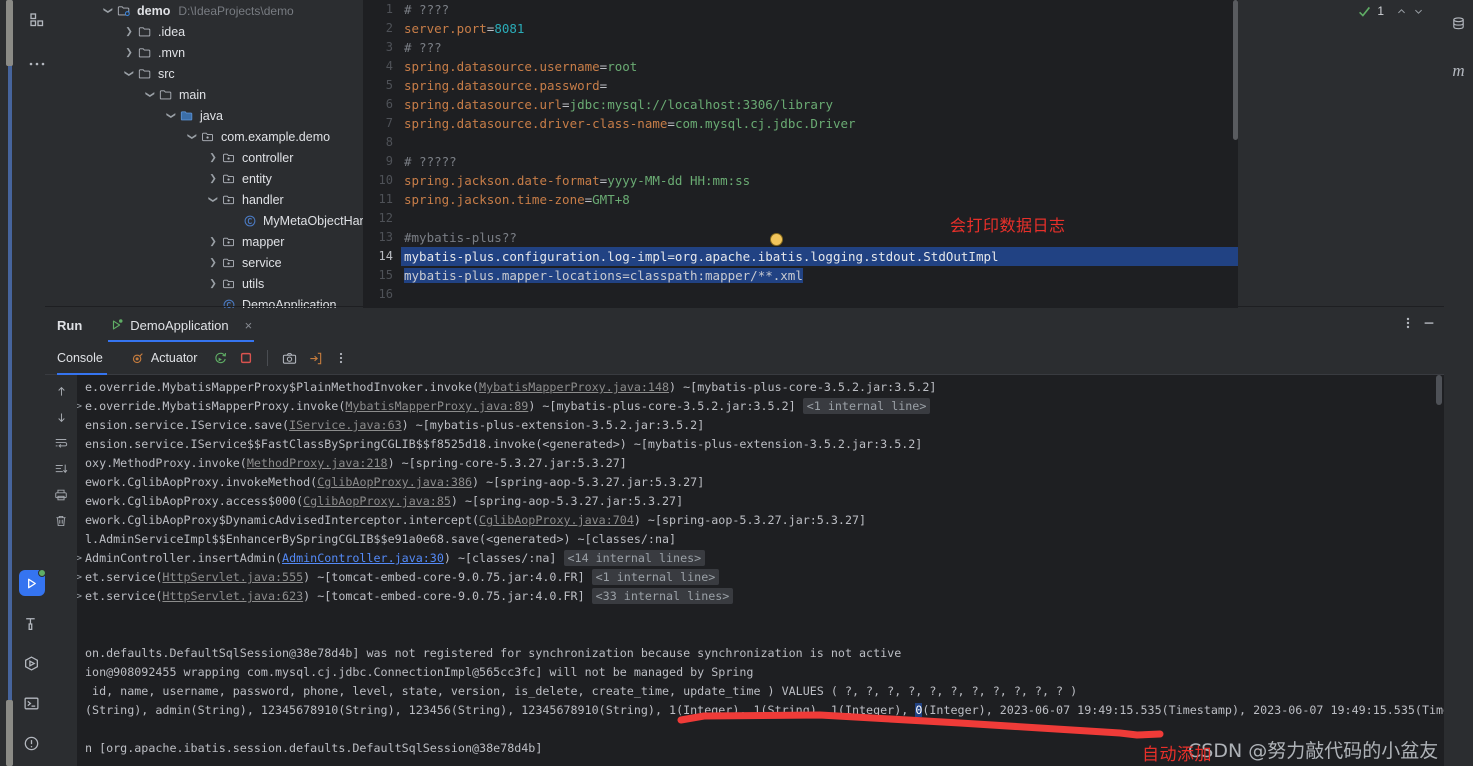 This screenshot has height=766, width=1473. What do you see at coordinates (201, 482) in the screenshot?
I see `console-text-segment: ework.CglibAopProxy.invokeMethod(` at bounding box center [201, 482].